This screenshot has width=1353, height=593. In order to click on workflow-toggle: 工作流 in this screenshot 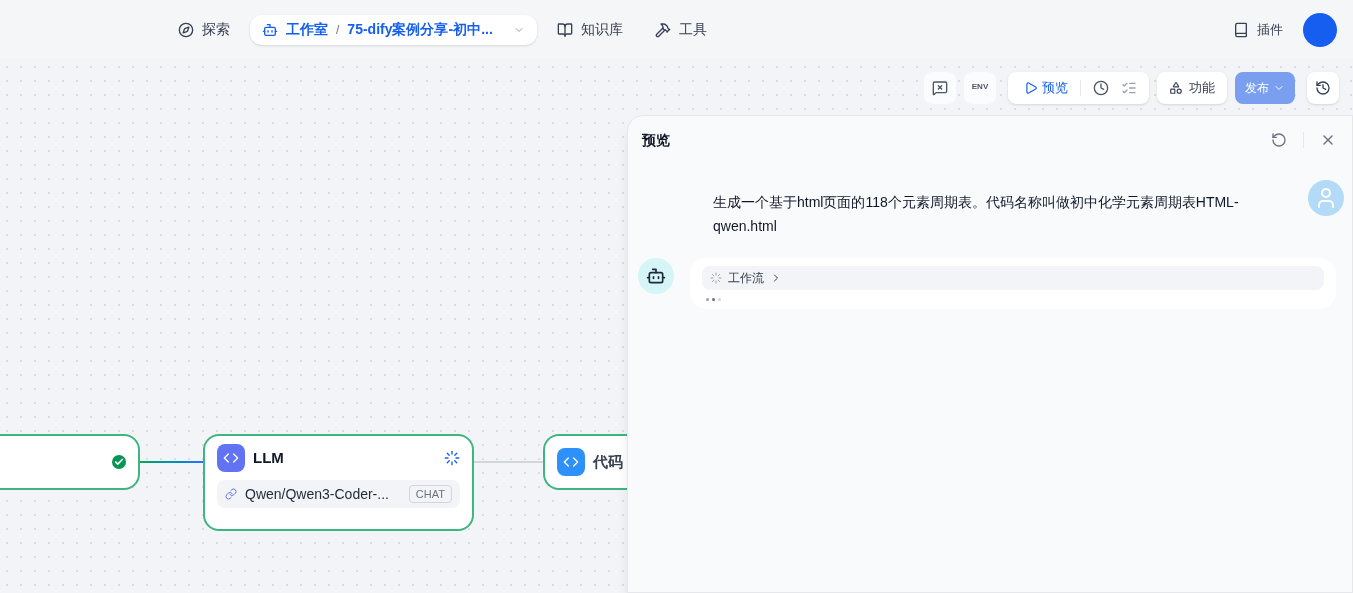, I will do `click(1013, 278)`.